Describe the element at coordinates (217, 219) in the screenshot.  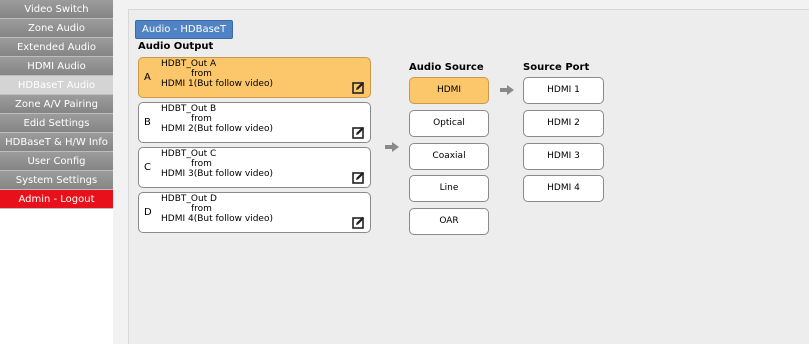
I see `output-source: HDMI 4(But follow video)` at that location.